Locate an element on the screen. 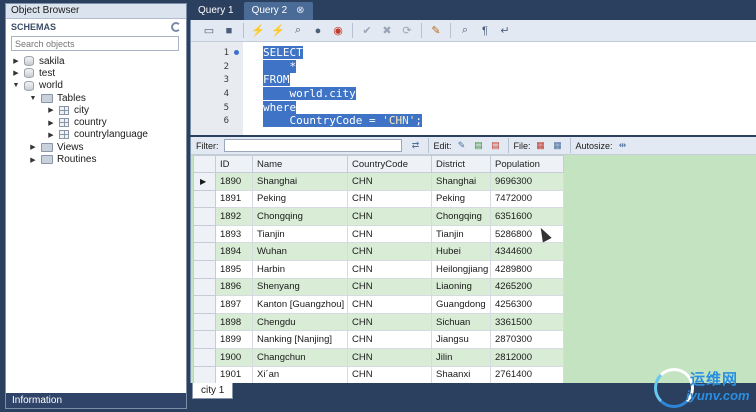 The height and width of the screenshot is (412, 756). cell-population: 6351600 is located at coordinates (527, 216).